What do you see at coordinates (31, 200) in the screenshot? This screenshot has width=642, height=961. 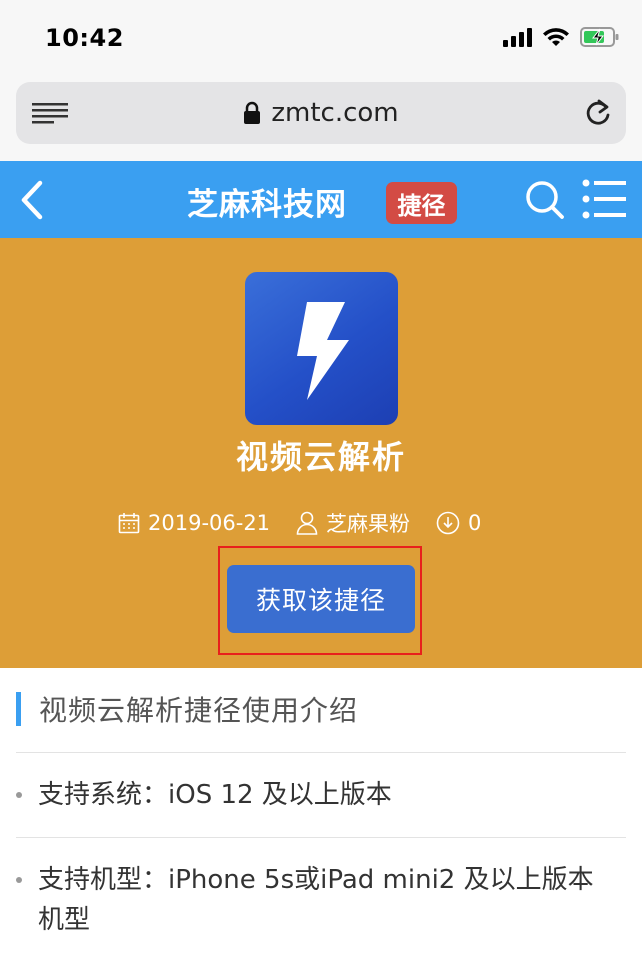 I see `back-arrow-icon` at bounding box center [31, 200].